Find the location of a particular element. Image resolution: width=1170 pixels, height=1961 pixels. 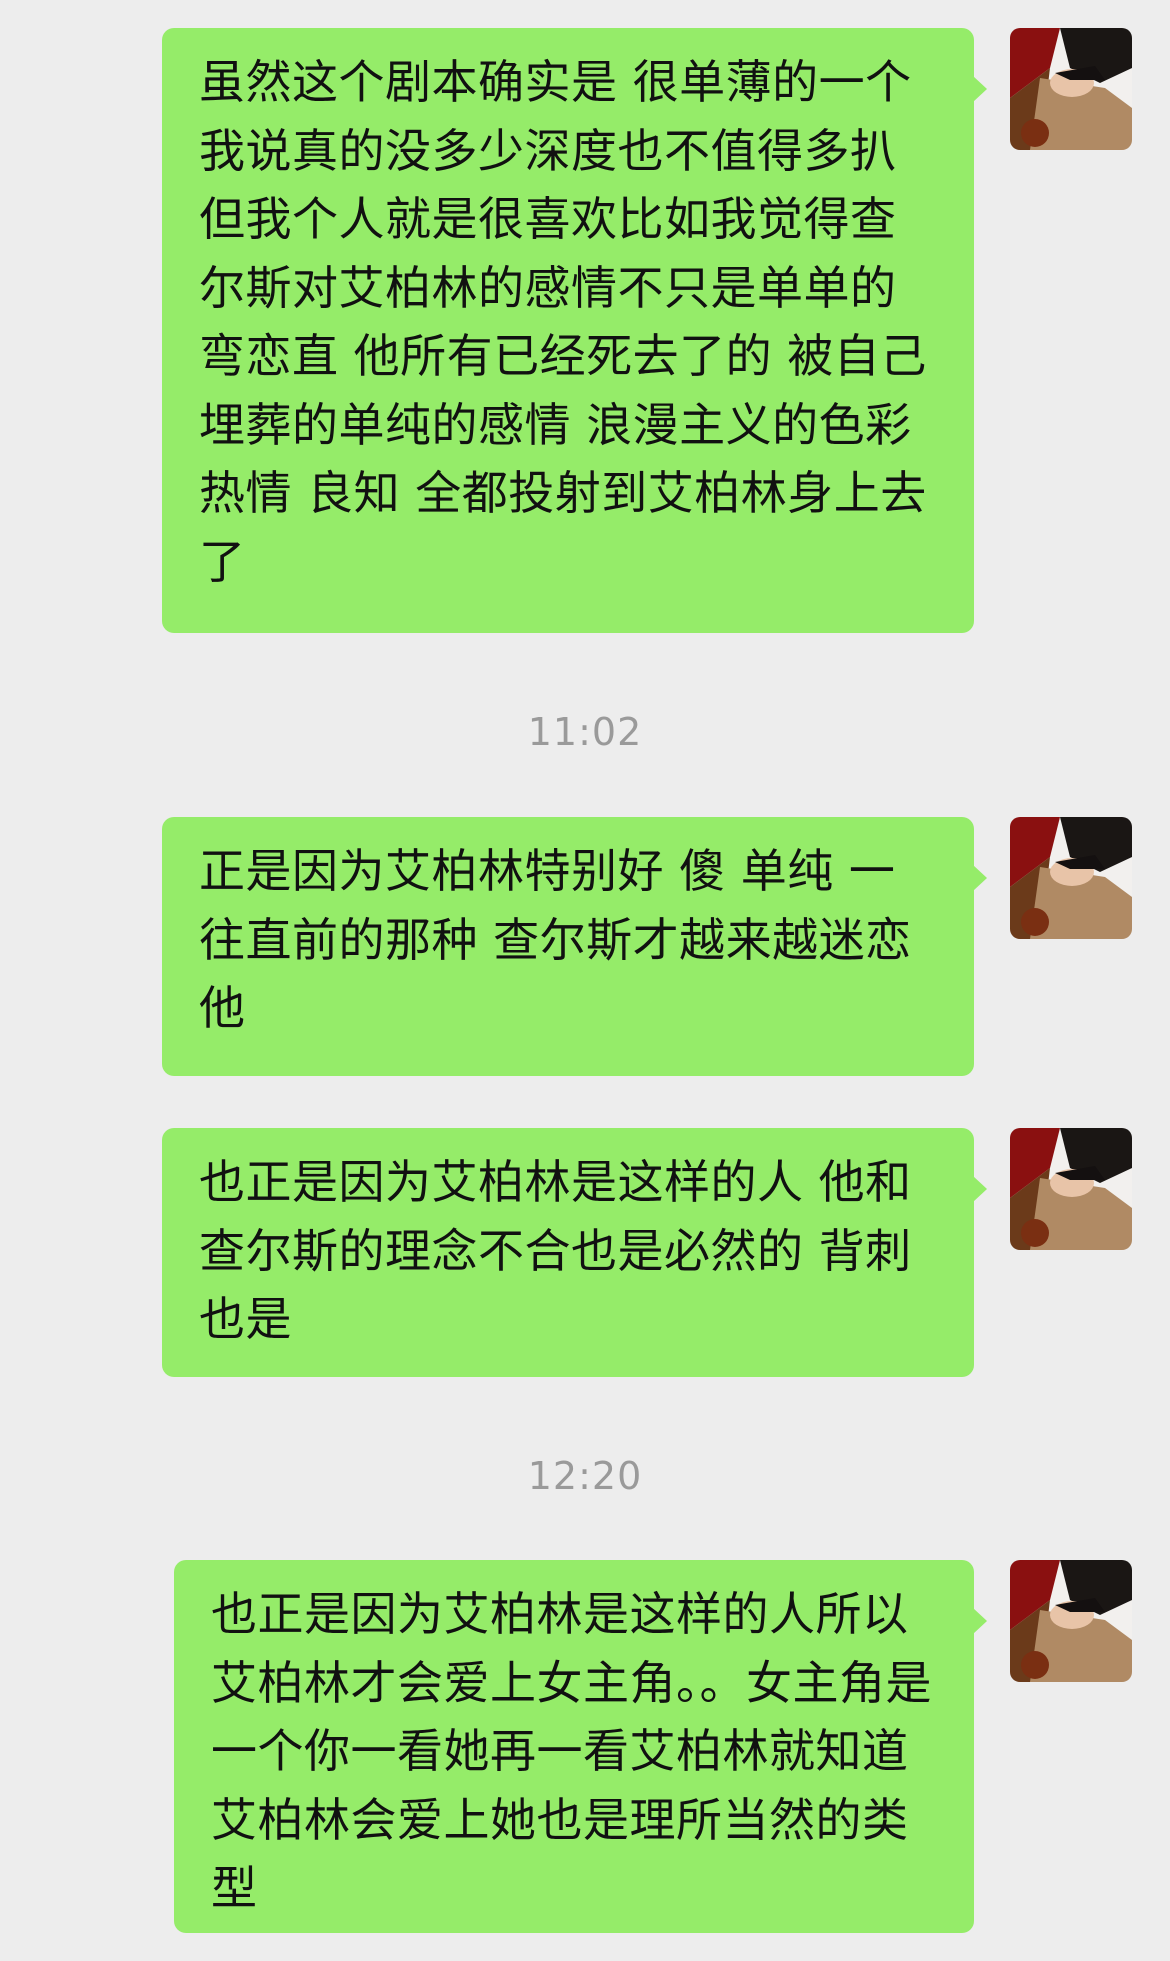

timestamp: 12:20 is located at coordinates (585, 1476).